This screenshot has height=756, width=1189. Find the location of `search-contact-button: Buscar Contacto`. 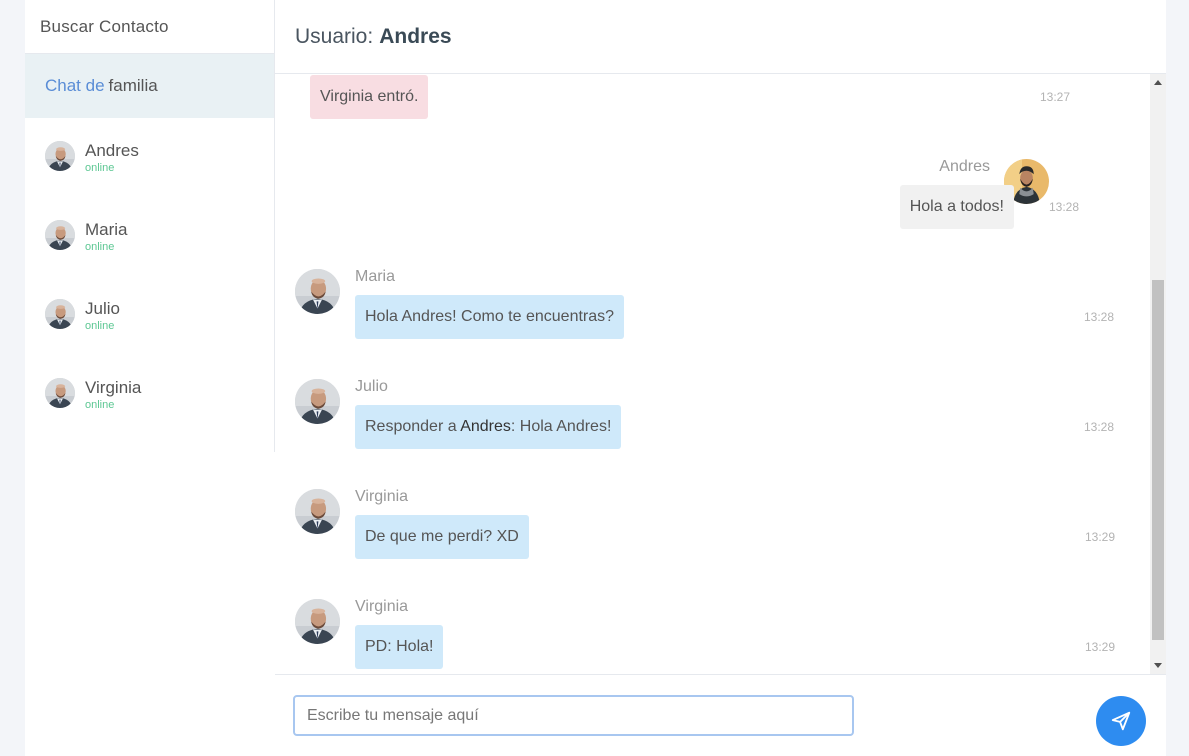

search-contact-button: Buscar Contacto is located at coordinates (149, 27).